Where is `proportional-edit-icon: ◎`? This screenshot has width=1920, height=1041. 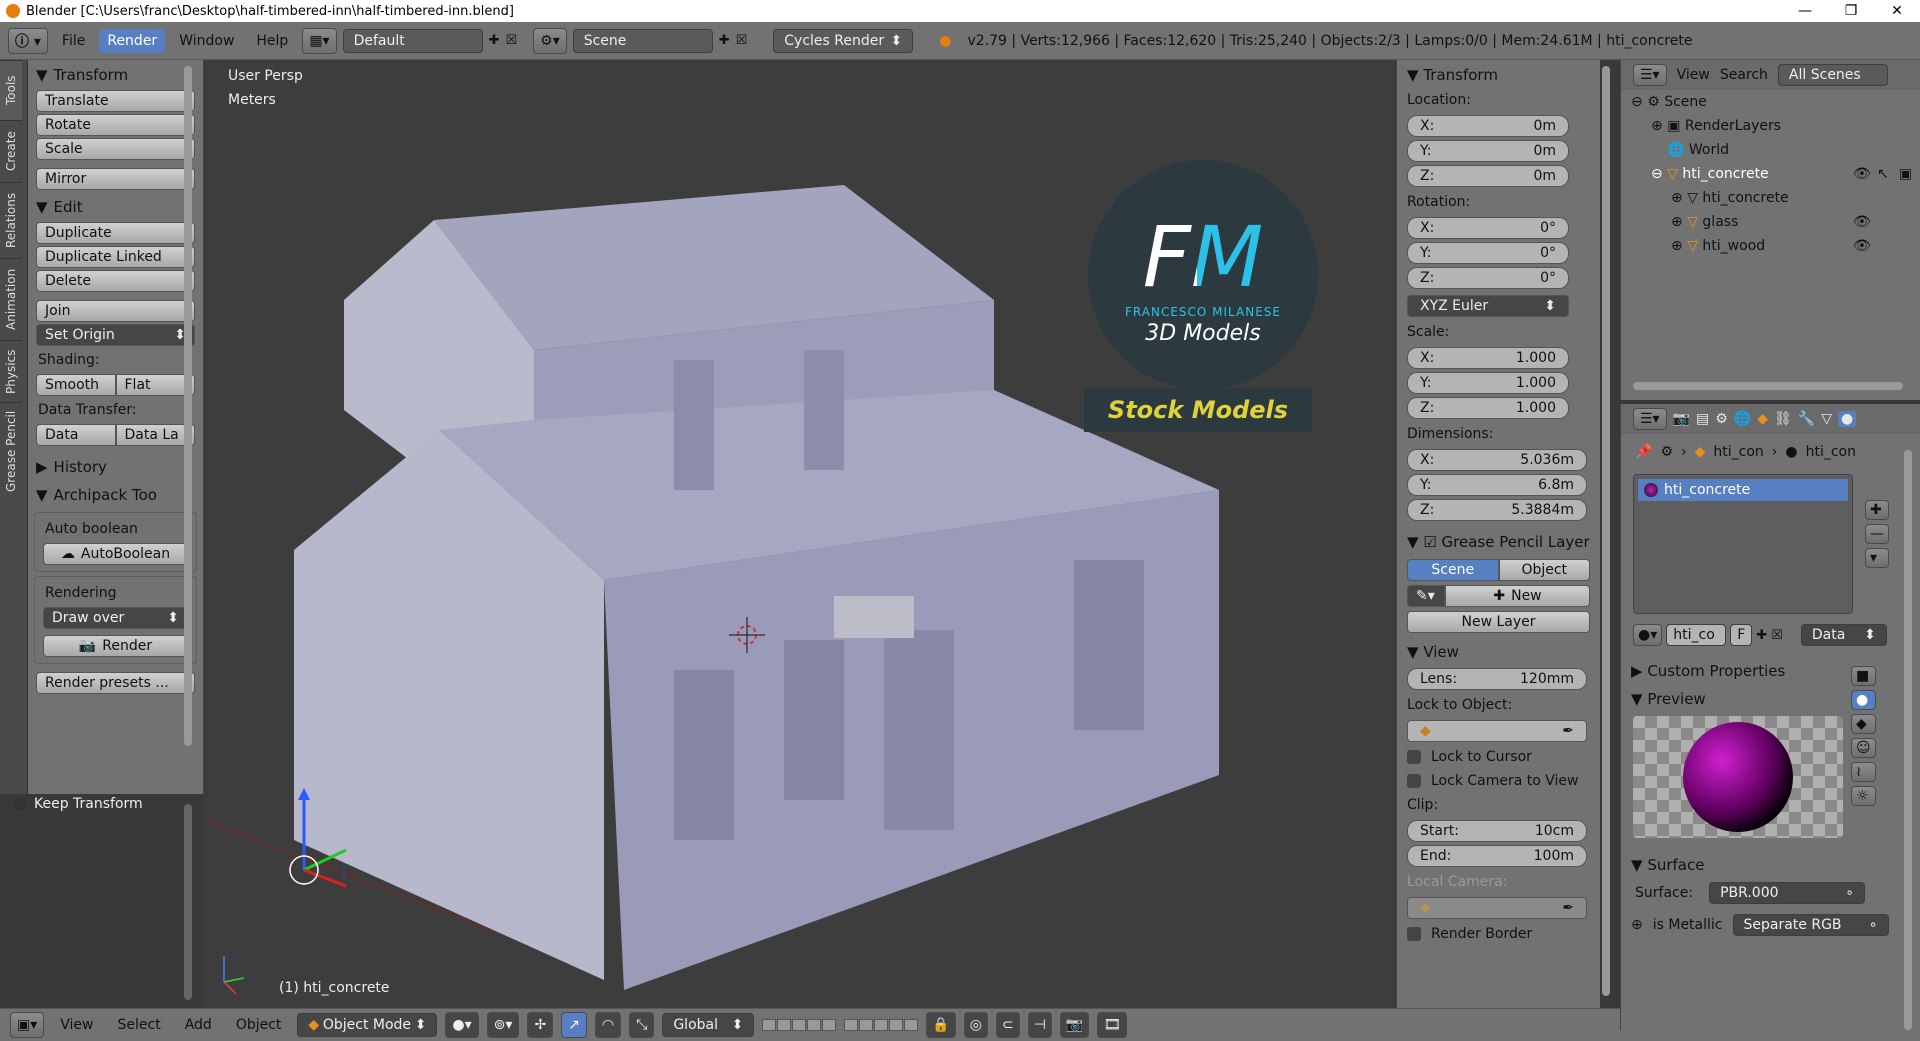 proportional-edit-icon: ◎ is located at coordinates (975, 1025).